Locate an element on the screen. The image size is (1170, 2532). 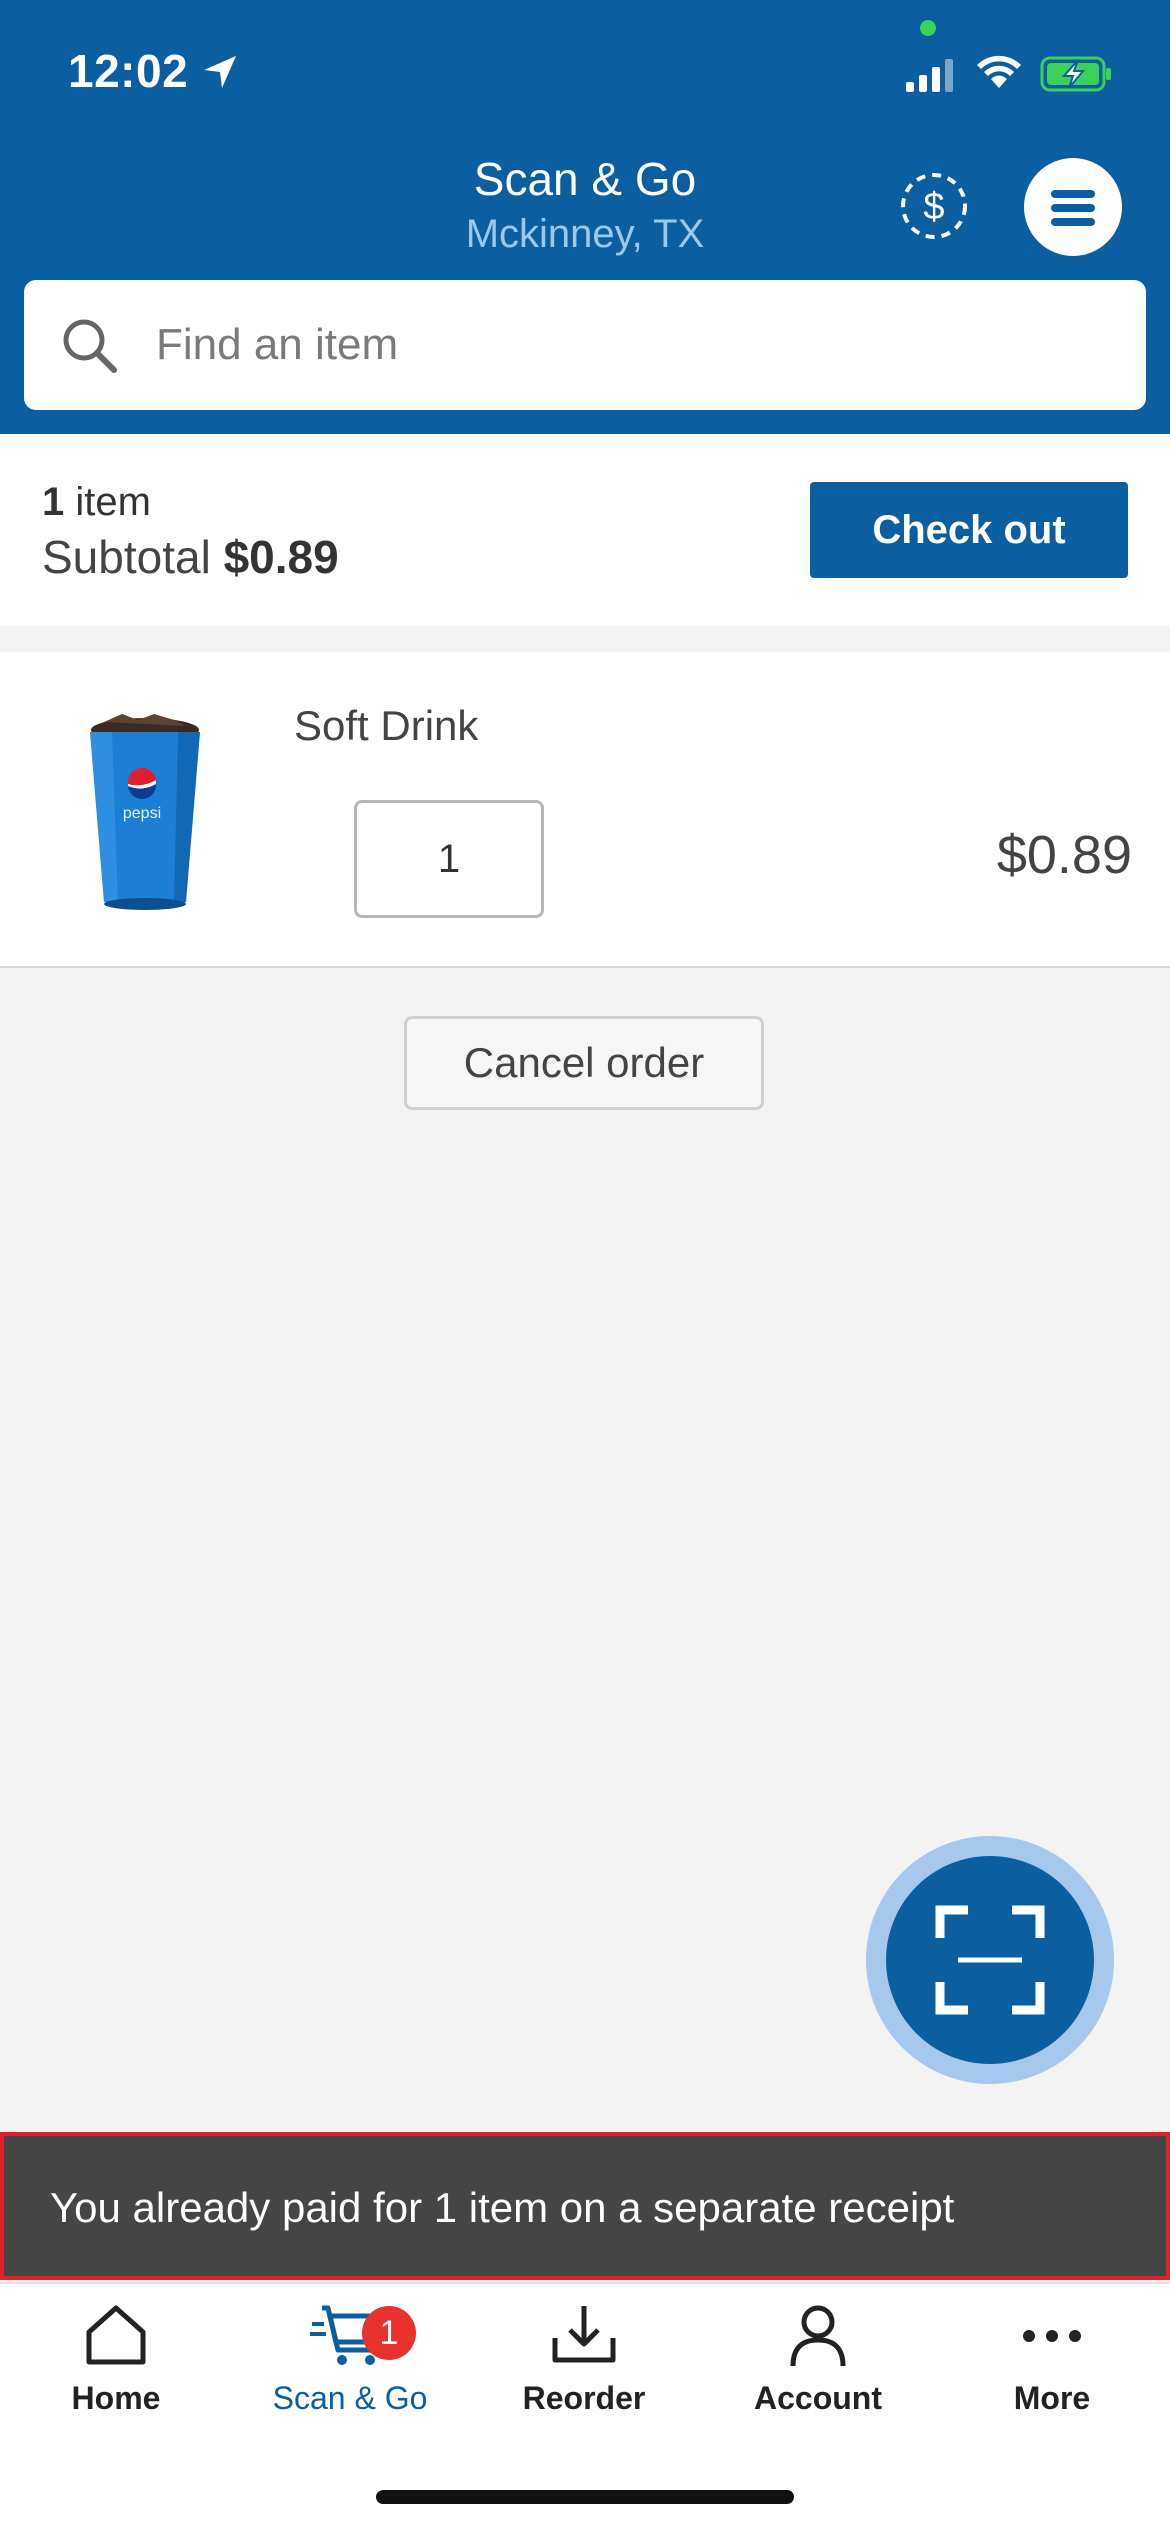
pepsi-cup-image: pepsi is located at coordinates (145, 812).